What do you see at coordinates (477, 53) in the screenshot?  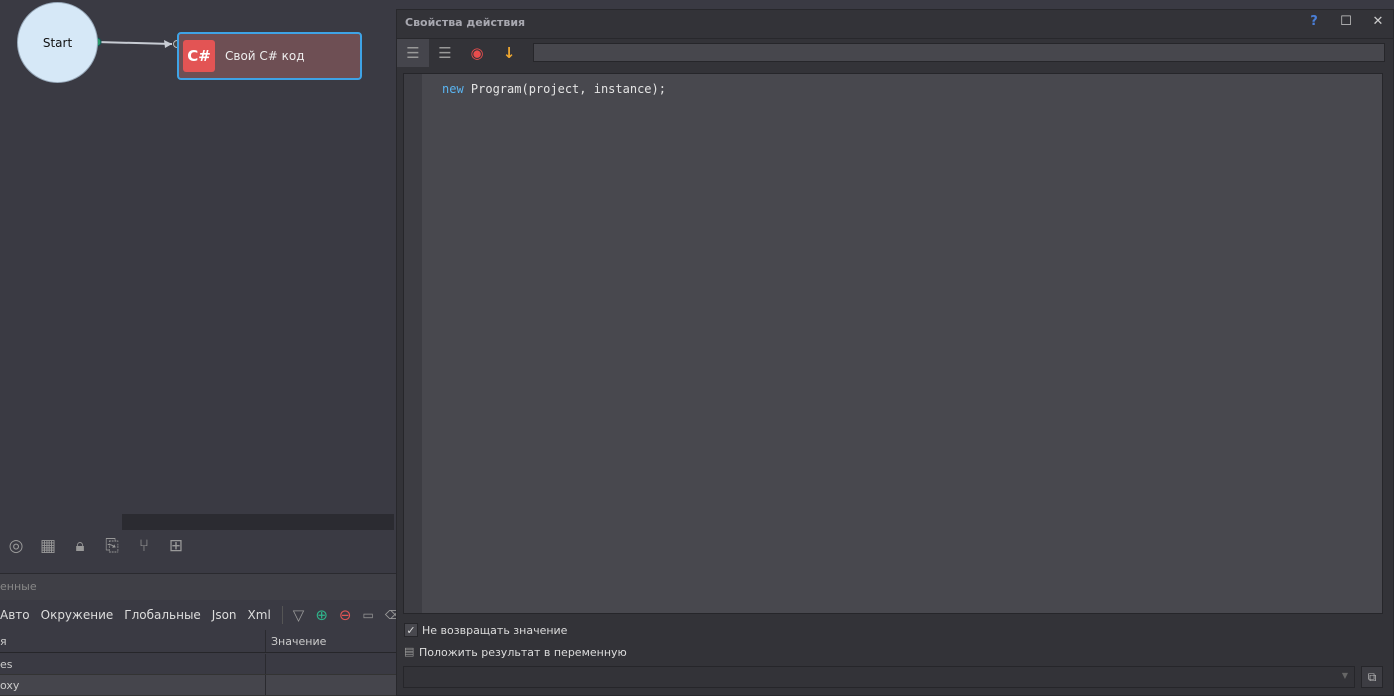 I see `record-icon: ◉` at bounding box center [477, 53].